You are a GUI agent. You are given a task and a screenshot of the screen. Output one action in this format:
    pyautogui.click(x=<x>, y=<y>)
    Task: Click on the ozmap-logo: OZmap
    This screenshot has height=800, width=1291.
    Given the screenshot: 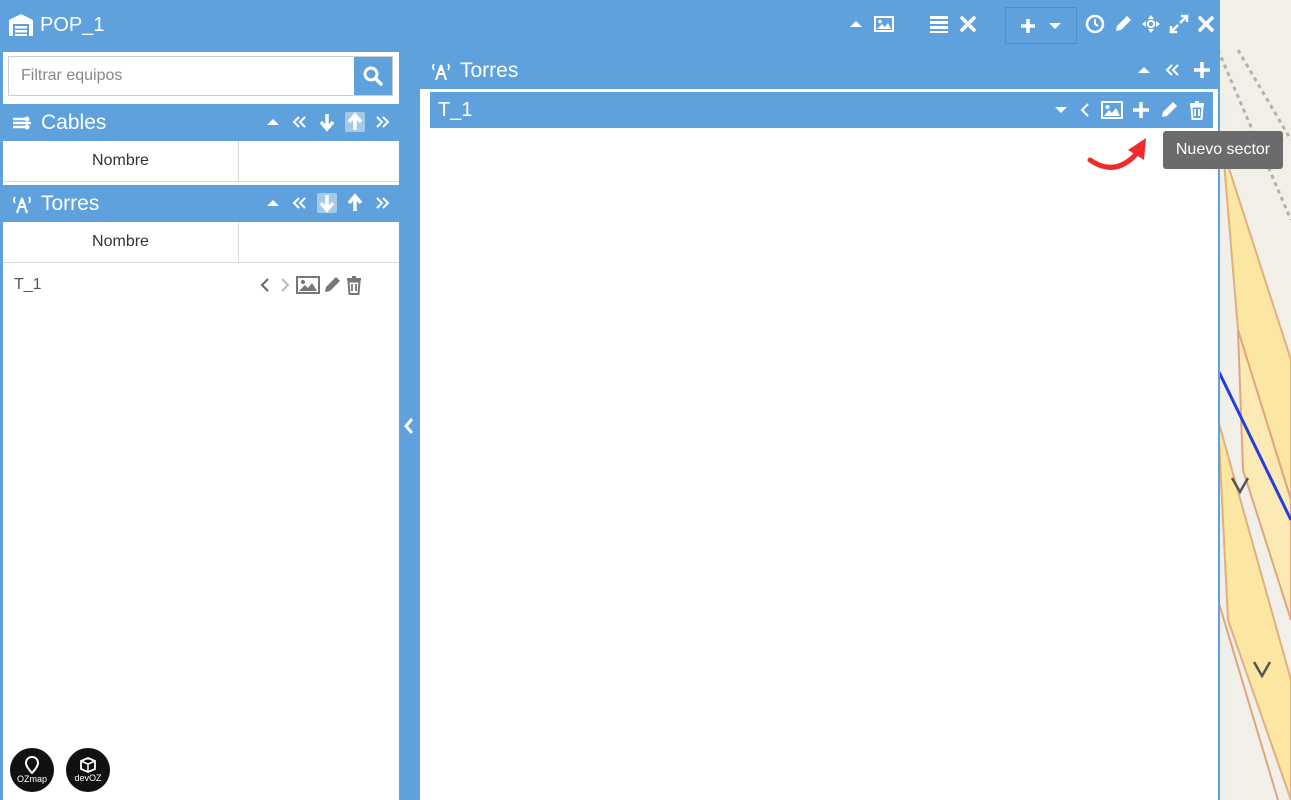 What is the action you would take?
    pyautogui.click(x=32, y=770)
    